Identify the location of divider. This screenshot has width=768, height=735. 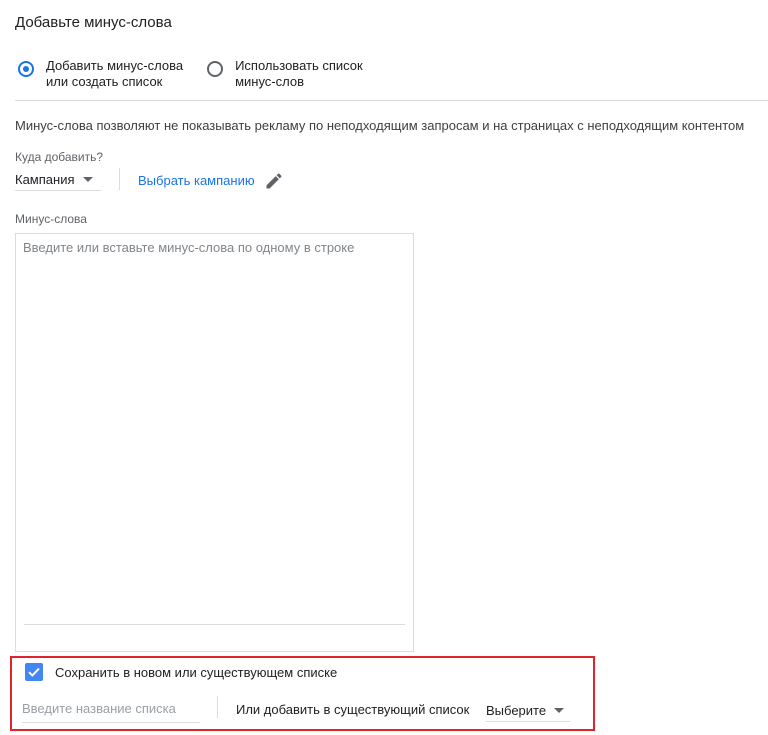
(391, 100).